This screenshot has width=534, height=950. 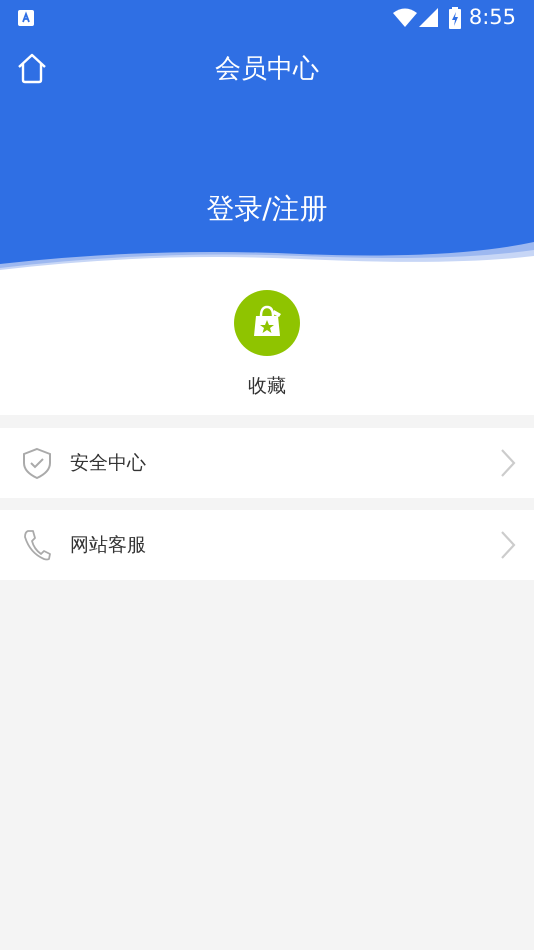 What do you see at coordinates (37, 545) in the screenshot?
I see `phone-icon` at bounding box center [37, 545].